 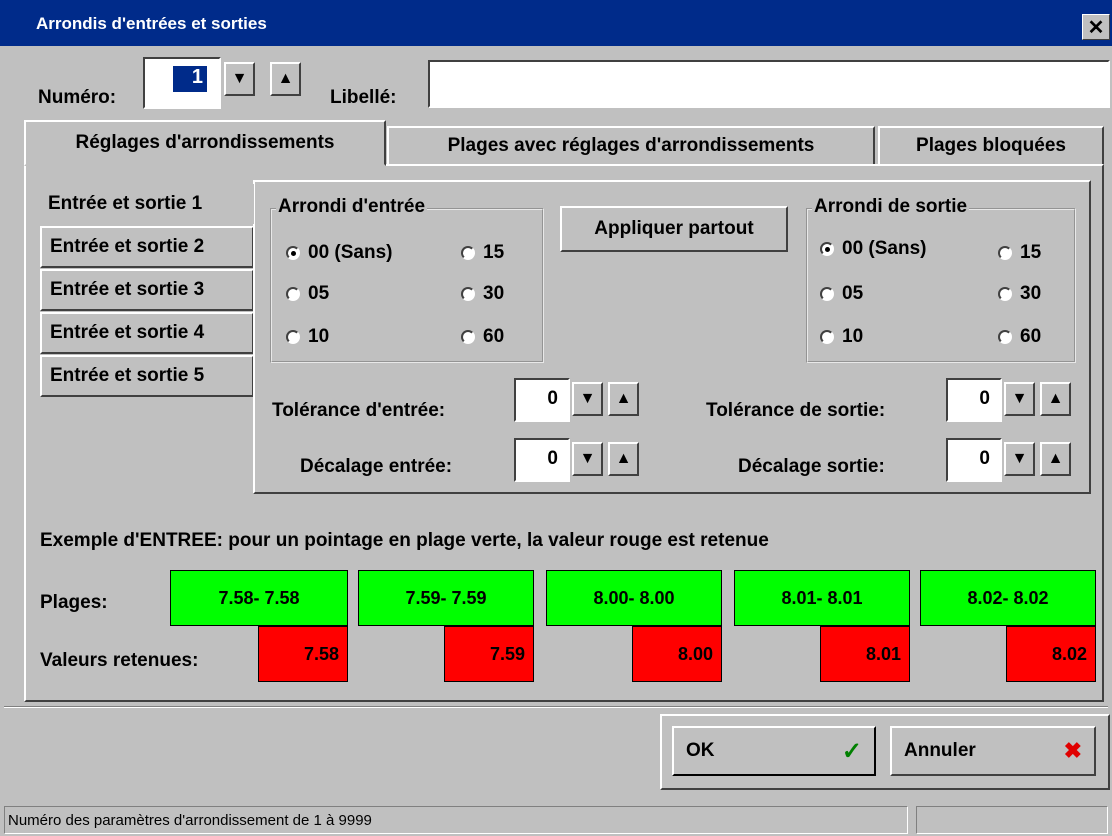 I want to click on plage-cell: 8.00- 8.00, so click(x=634, y=598).